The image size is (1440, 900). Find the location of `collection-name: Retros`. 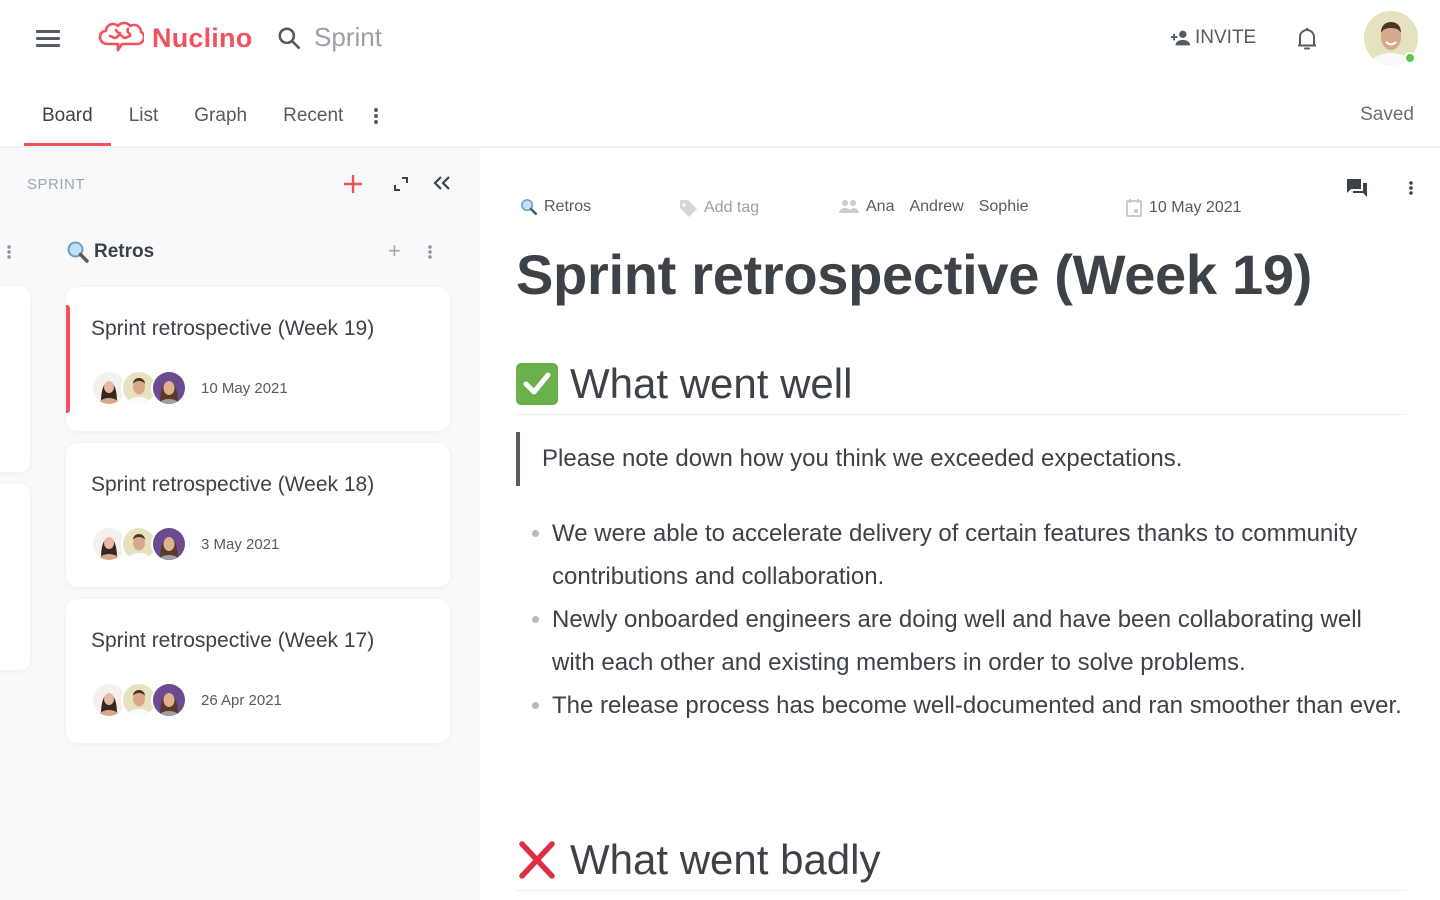

collection-name: Retros is located at coordinates (568, 206).